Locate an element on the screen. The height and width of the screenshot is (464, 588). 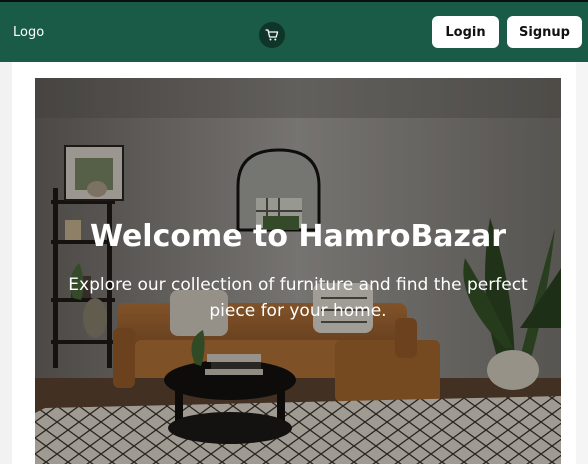
page-gutter-right is located at coordinates (582, 263).